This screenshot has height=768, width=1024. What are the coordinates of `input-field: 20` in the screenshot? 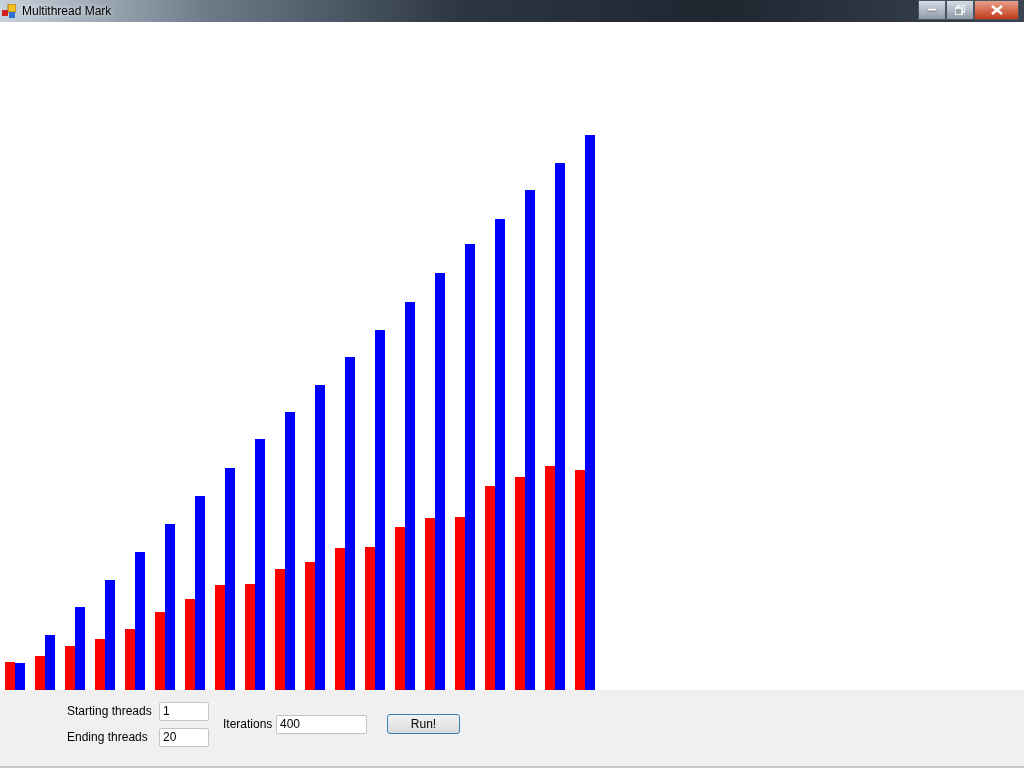 It's located at (184, 737).